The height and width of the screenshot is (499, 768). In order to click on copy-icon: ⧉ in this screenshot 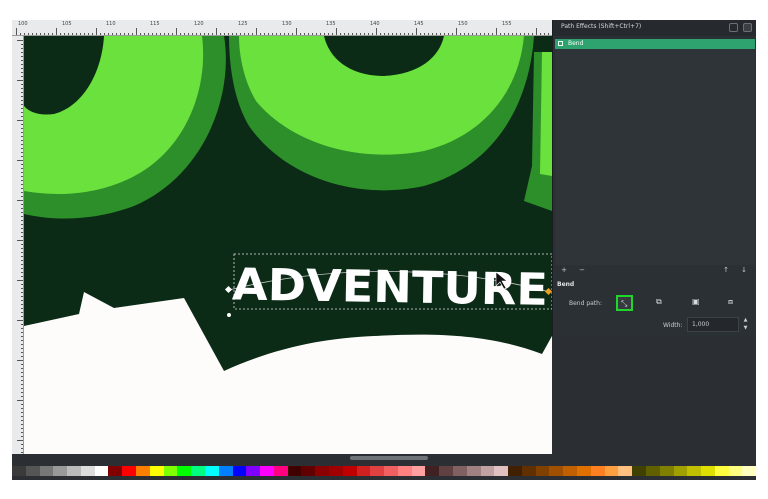, I will do `click(659, 301)`.